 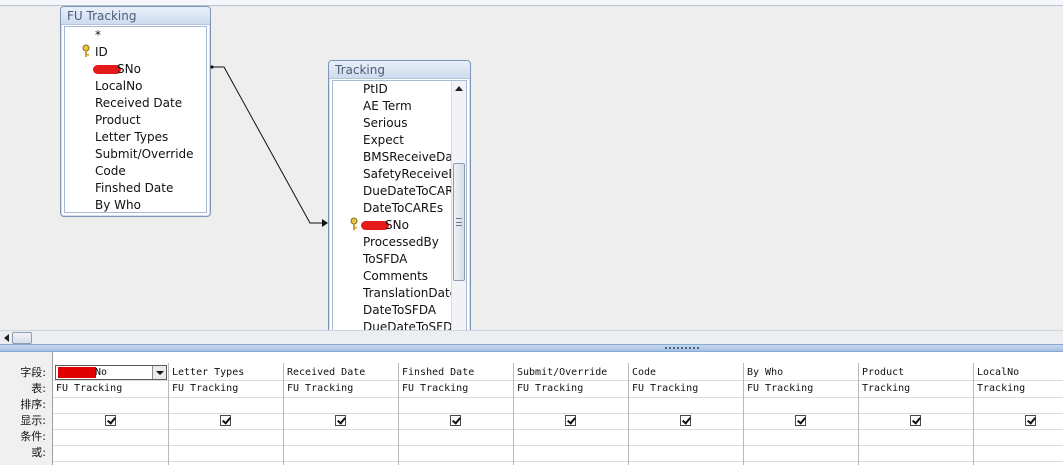 What do you see at coordinates (410, 157) in the screenshot?
I see `field-item: BMSReceiveDat` at bounding box center [410, 157].